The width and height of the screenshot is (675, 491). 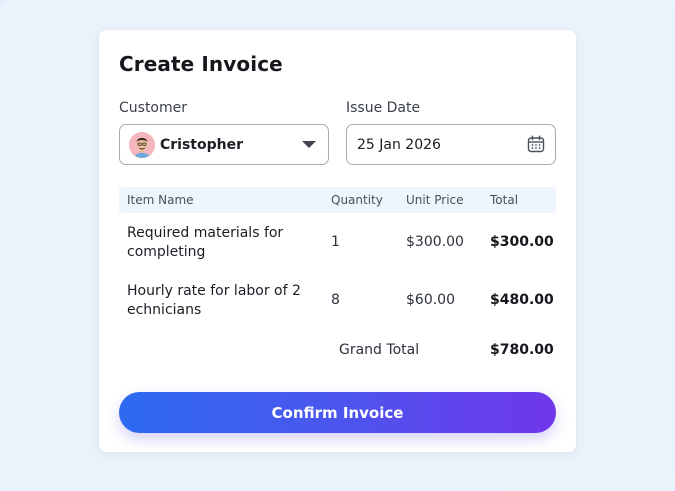 I want to click on total-cell: $480.00, so click(x=522, y=300).